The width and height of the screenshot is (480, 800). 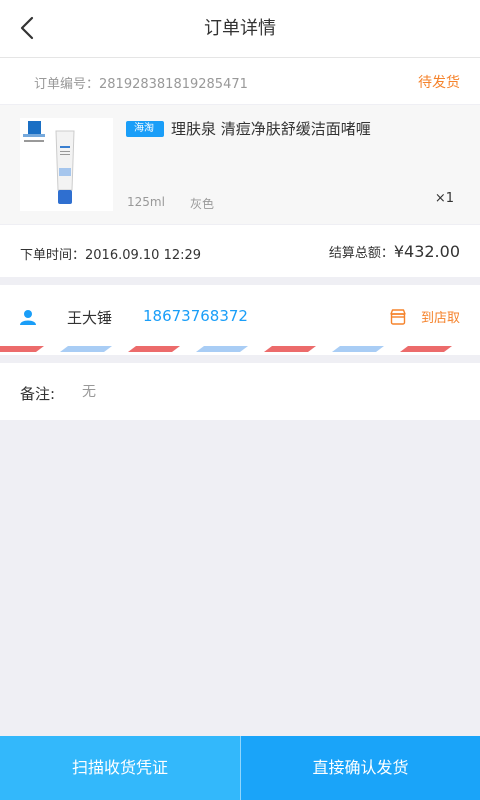 I want to click on order-total: 结算总额：¥432.00, so click(x=394, y=251).